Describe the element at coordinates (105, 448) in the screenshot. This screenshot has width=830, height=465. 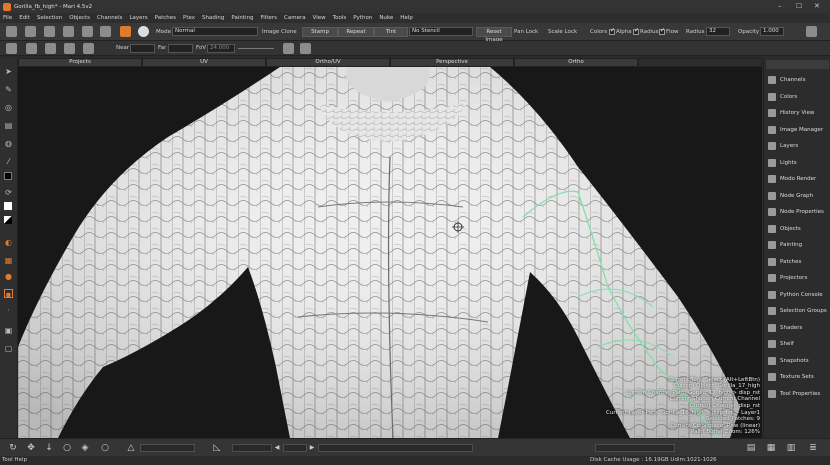
I see `scale-icon: ○` at that location.